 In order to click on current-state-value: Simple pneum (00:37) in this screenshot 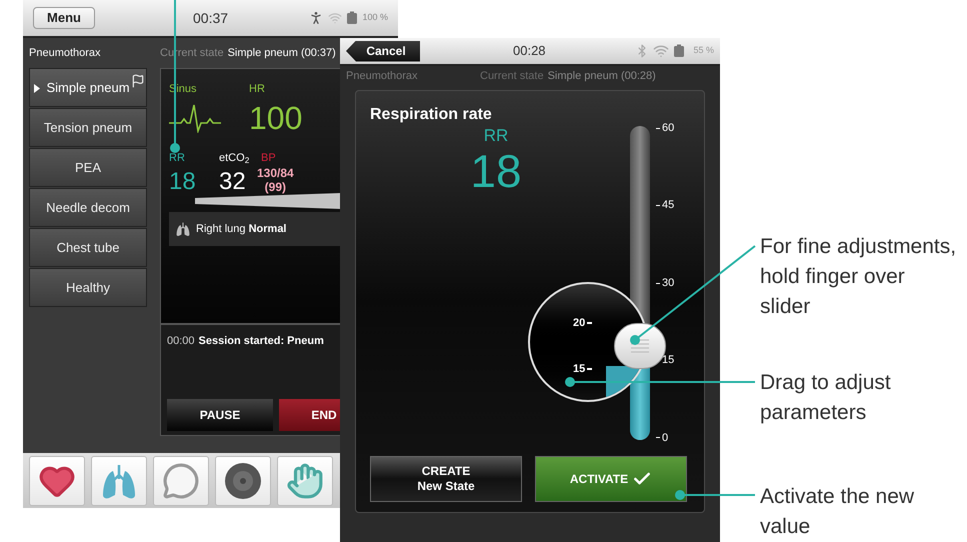, I will do `click(282, 53)`.